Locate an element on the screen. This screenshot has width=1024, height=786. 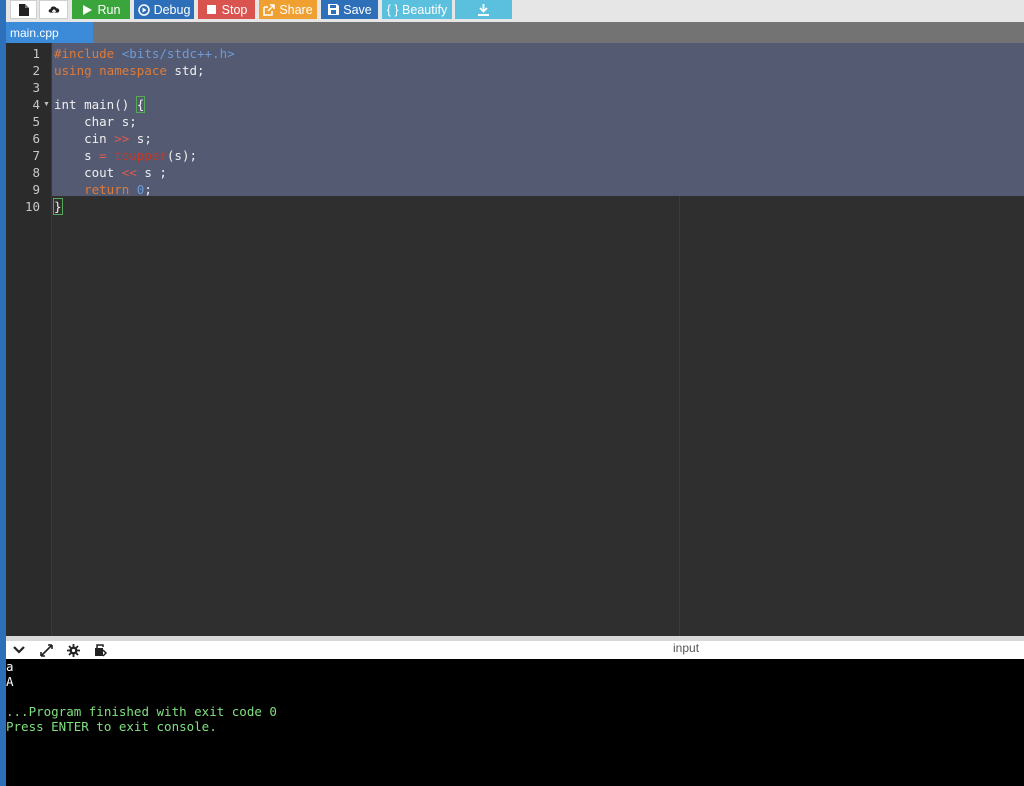
include-header: <bits/stdc++.h> is located at coordinates (178, 53).